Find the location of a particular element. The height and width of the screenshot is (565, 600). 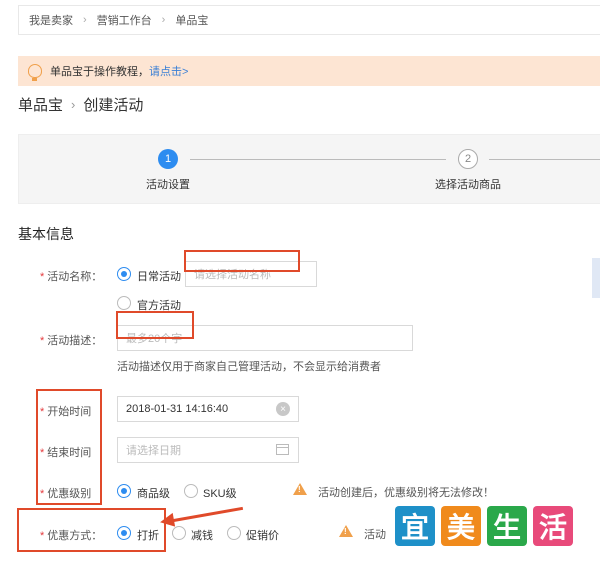

tip-text: 单品宝于操作教程， is located at coordinates (99, 72).